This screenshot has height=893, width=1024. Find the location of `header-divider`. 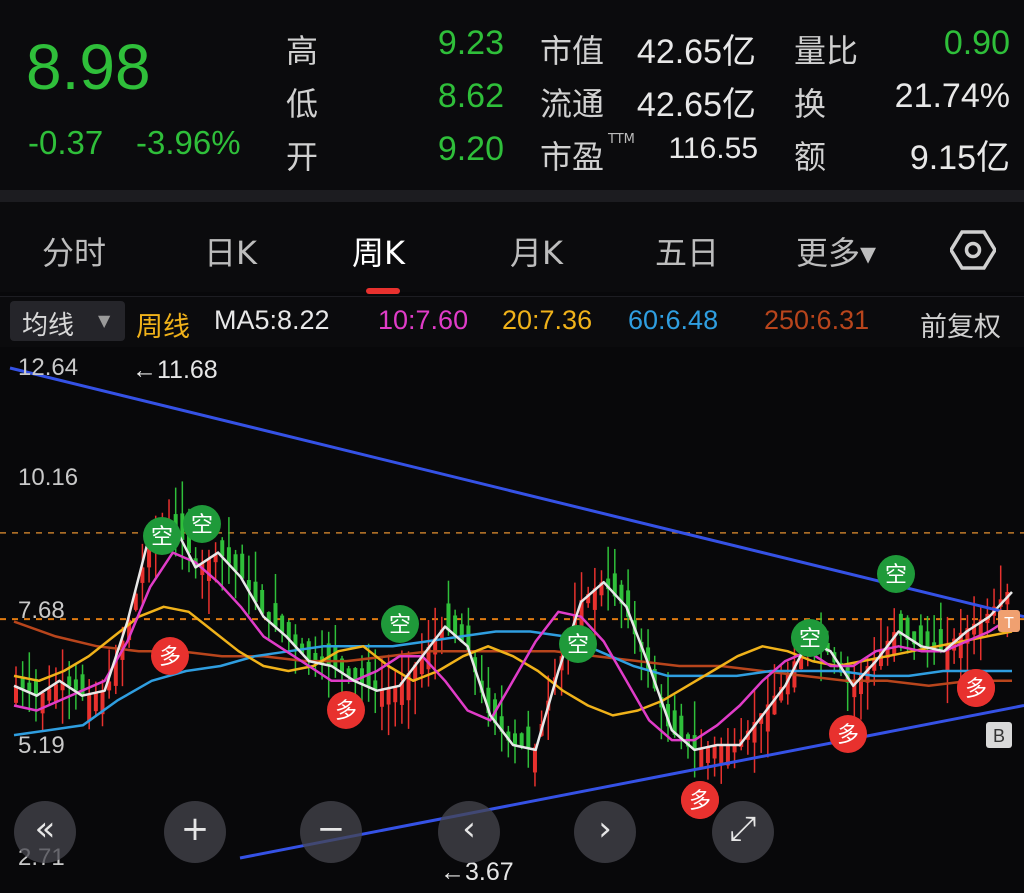

header-divider is located at coordinates (512, 196).